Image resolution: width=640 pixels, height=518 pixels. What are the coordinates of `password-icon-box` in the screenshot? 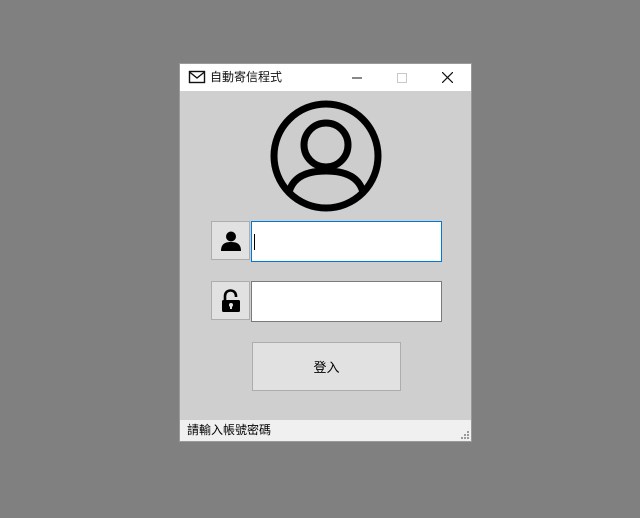 It's located at (230, 300).